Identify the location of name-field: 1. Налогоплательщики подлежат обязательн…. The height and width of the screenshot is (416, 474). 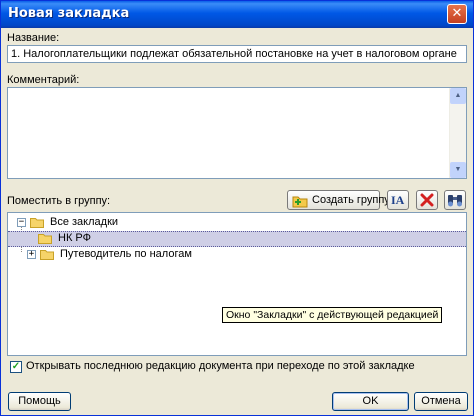
(237, 54).